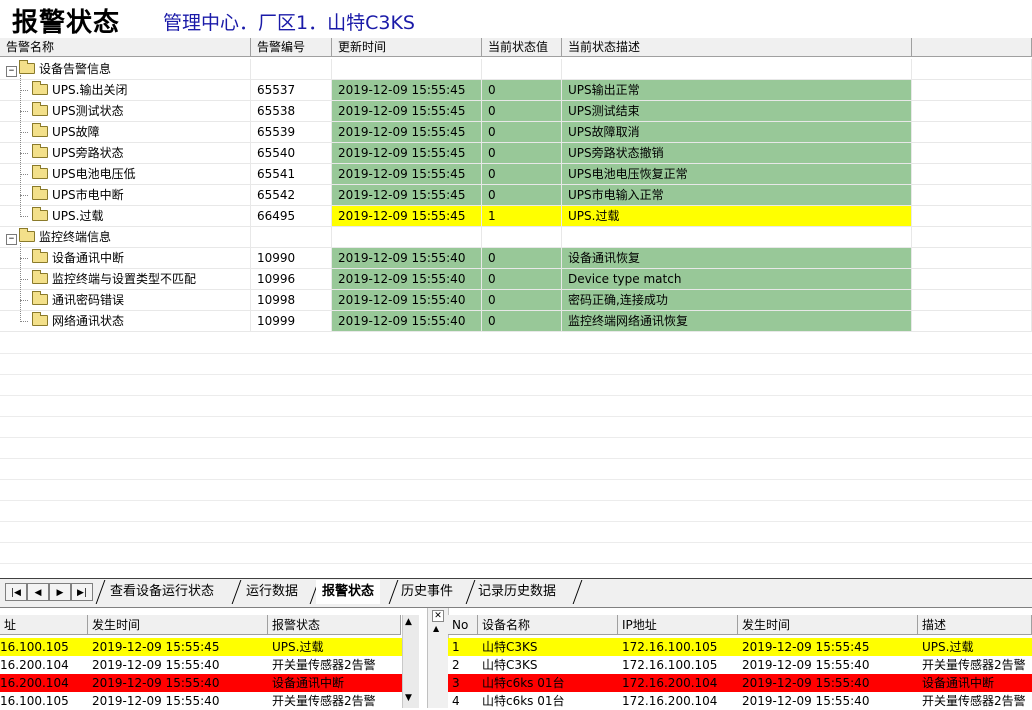 The height and width of the screenshot is (710, 1032). I want to click on alarm-name: 监控终端与设置类型不匹配, so click(124, 279).